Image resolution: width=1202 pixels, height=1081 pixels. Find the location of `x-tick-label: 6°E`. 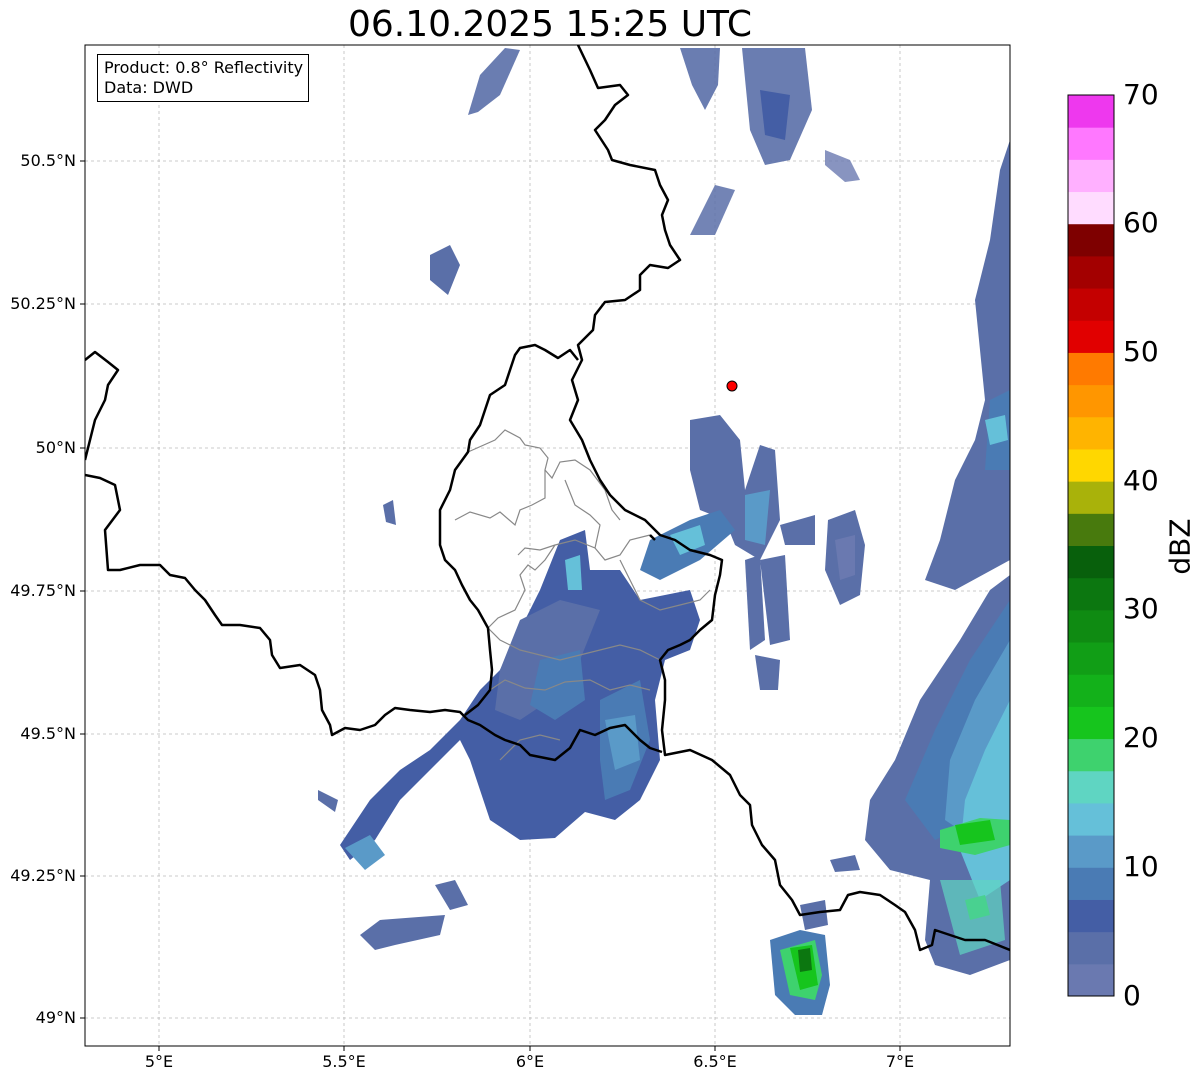

x-tick-label: 6°E is located at coordinates (530, 1061).